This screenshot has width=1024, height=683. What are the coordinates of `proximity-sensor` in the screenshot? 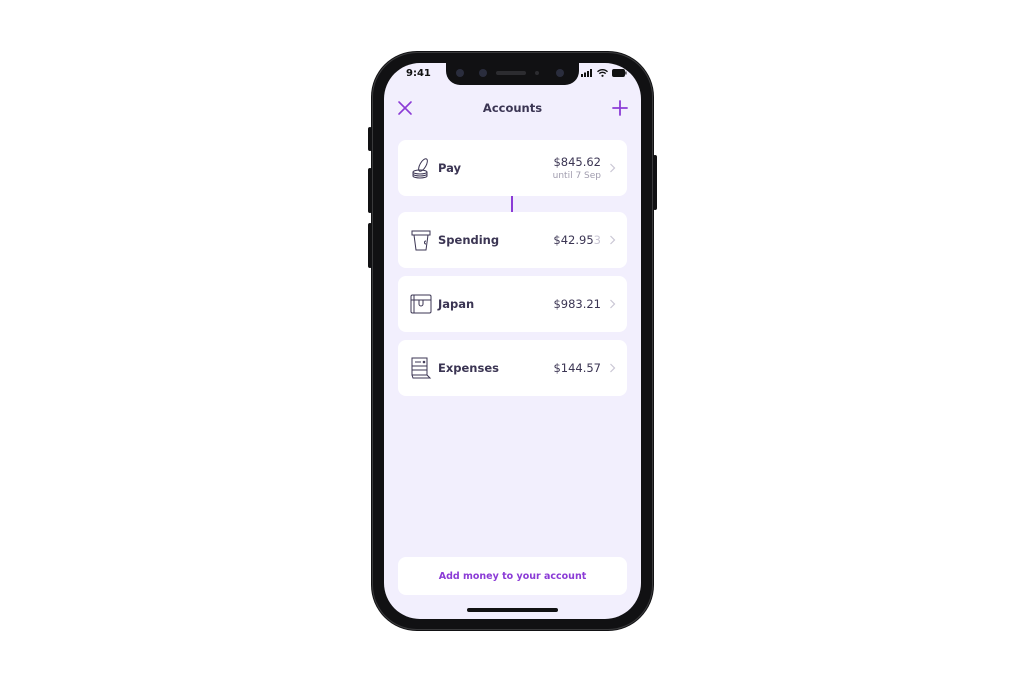 It's located at (537, 73).